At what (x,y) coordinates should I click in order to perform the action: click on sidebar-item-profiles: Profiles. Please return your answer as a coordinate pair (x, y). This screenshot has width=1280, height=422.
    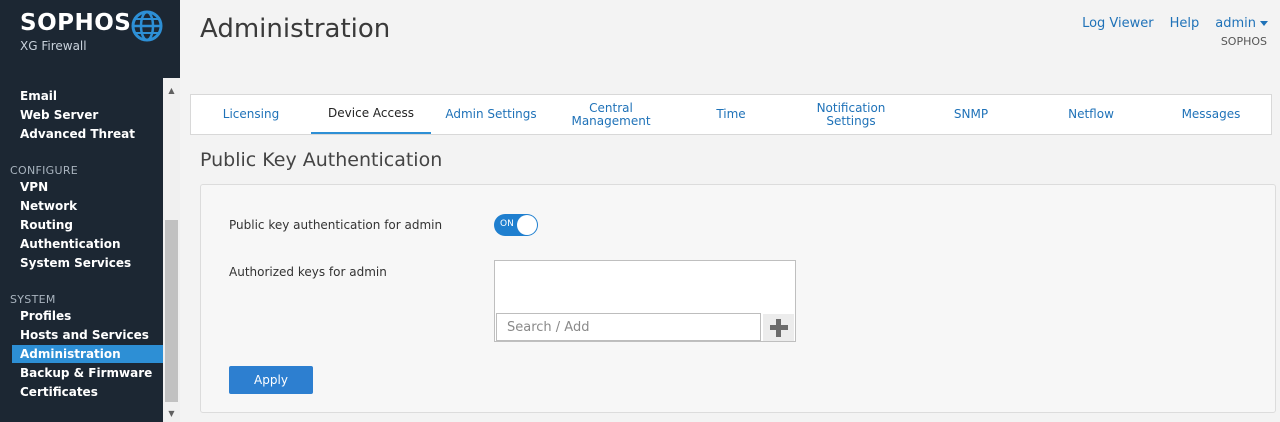
    Looking at the image, I should click on (87, 316).